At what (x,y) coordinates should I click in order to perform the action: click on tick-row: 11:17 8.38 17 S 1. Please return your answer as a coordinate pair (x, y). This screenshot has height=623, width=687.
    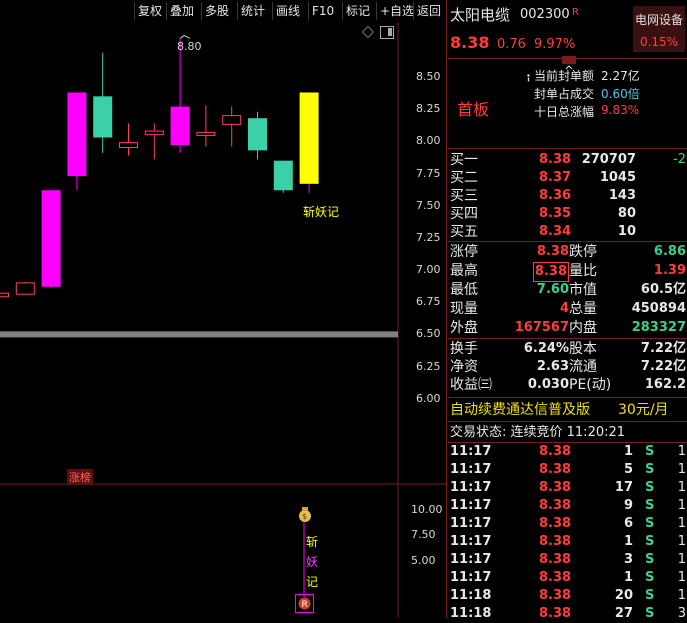
    Looking at the image, I should click on (567, 488).